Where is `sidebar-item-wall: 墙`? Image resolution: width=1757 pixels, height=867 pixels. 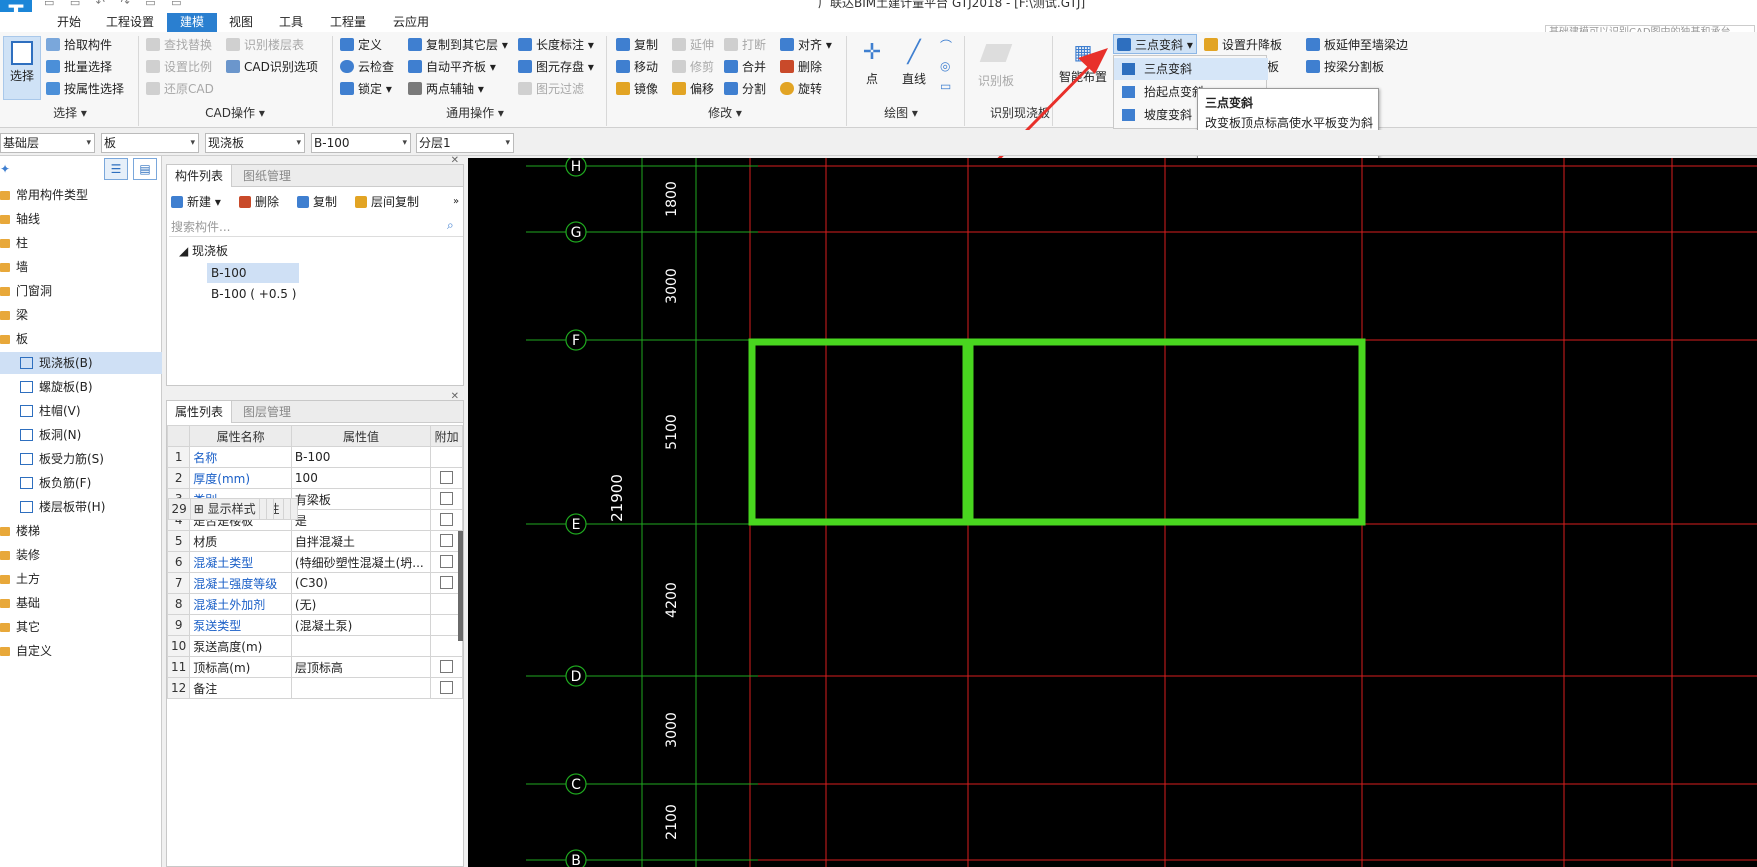
sidebar-item-wall: 墙 is located at coordinates (81, 267).